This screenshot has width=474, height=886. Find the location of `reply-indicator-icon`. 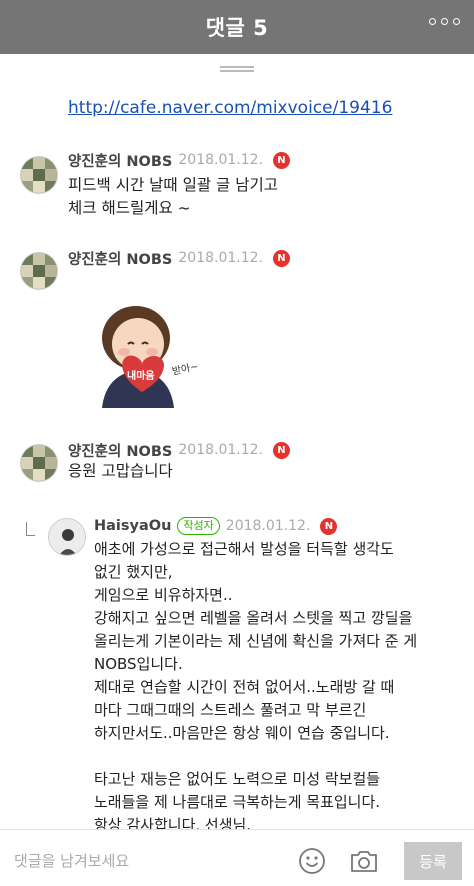

reply-indicator-icon is located at coordinates (30, 529).